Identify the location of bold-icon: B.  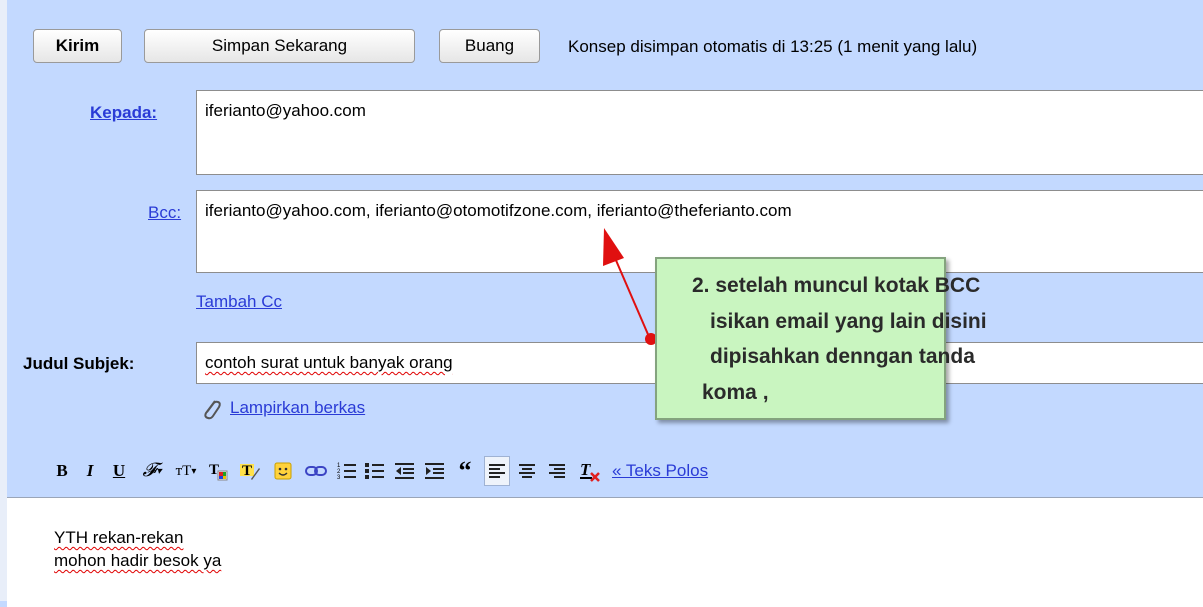
(62, 471).